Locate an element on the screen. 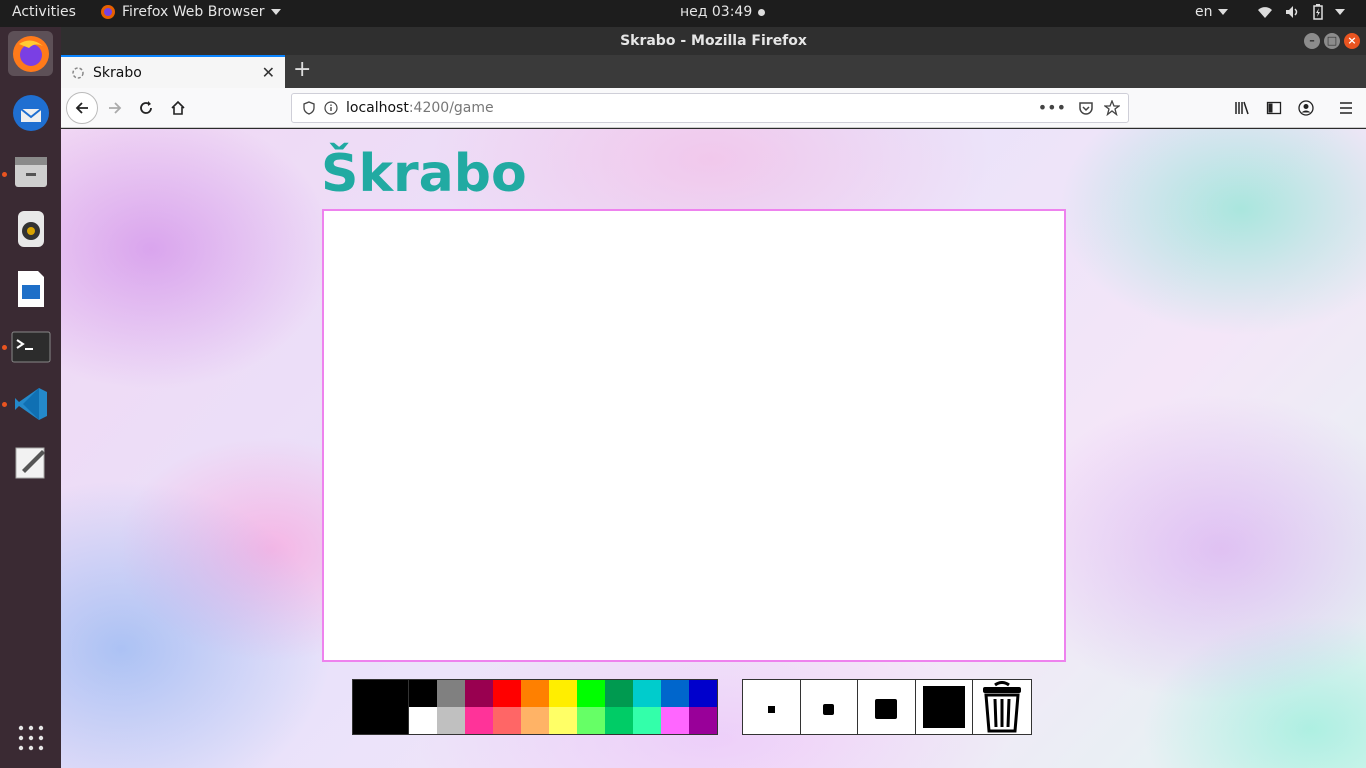 The image size is (1366, 768). reload-button is located at coordinates (146, 108).